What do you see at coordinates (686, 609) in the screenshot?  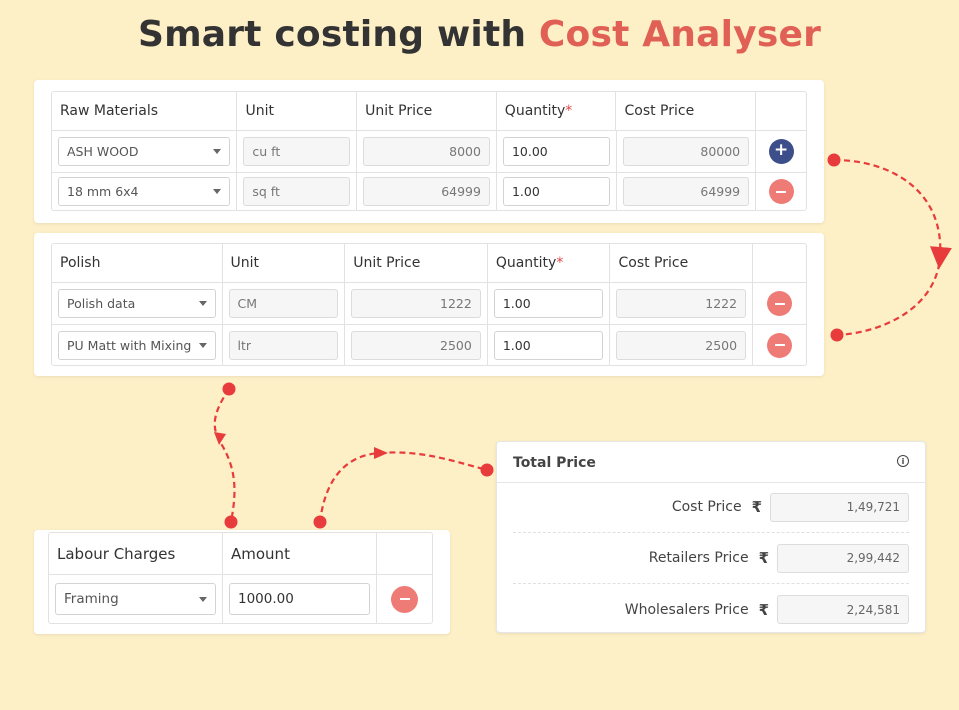 I see `wholesalers-price-label: Wholesalers Price` at bounding box center [686, 609].